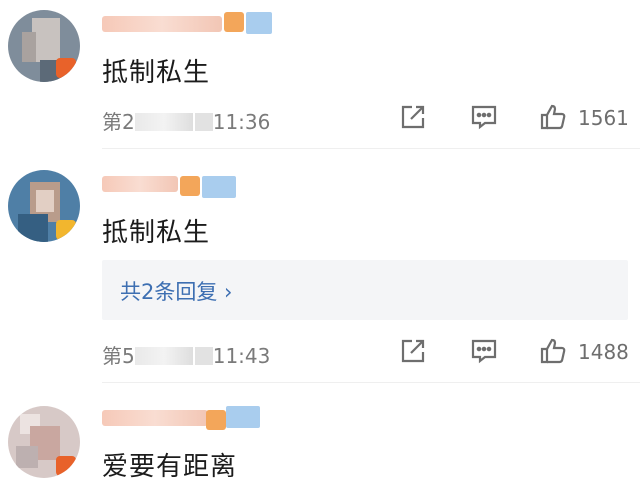 This screenshot has height=496, width=640. I want to click on comment-time: 第2 11:36, so click(186, 122).